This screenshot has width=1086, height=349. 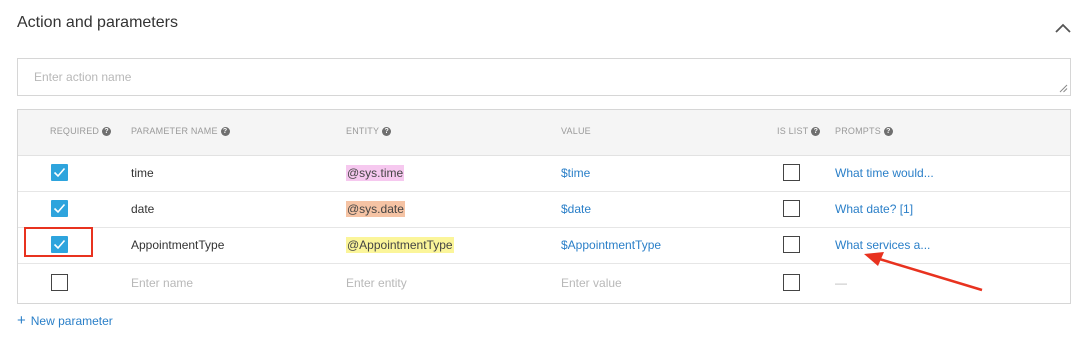 What do you see at coordinates (65, 320) in the screenshot?
I see `new-parameter-button: + New parameter` at bounding box center [65, 320].